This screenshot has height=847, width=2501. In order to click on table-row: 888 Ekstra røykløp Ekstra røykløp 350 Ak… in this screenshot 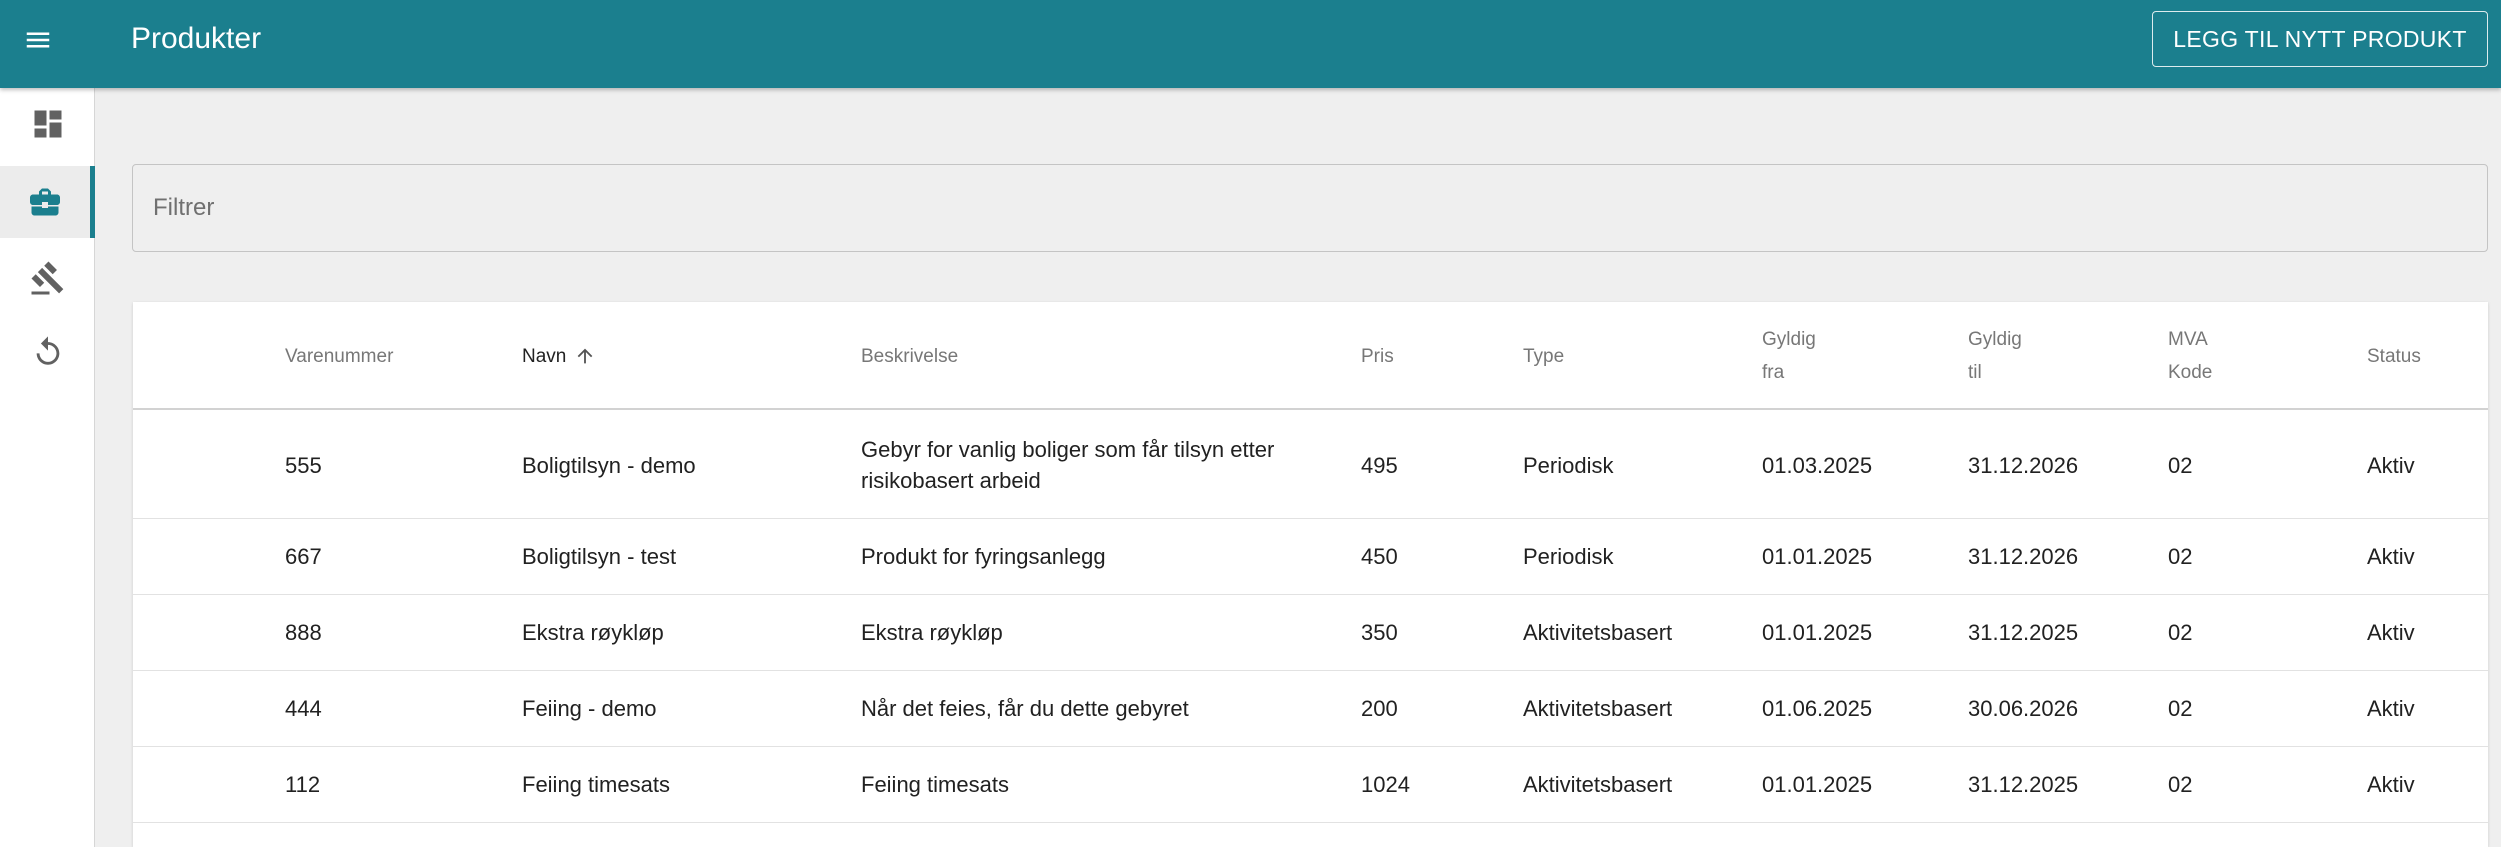, I will do `click(1310, 633)`.